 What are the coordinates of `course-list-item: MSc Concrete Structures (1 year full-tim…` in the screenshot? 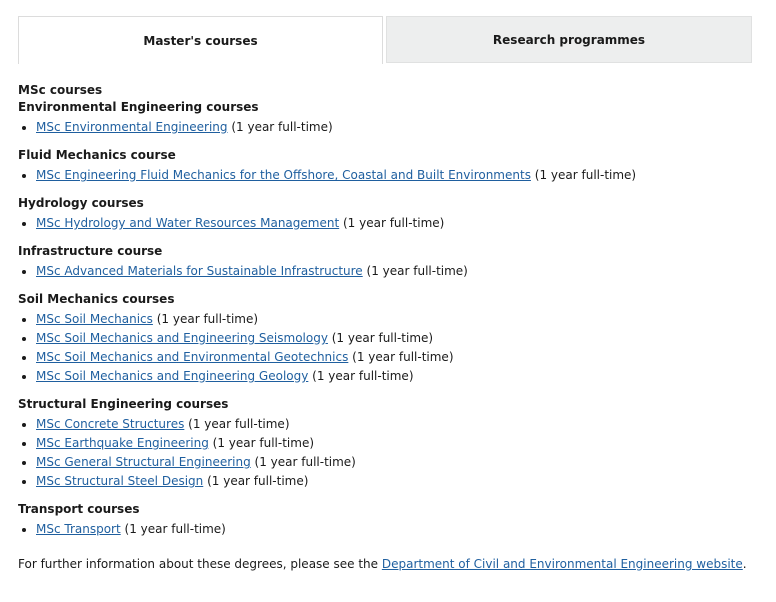 It's located at (388, 424).